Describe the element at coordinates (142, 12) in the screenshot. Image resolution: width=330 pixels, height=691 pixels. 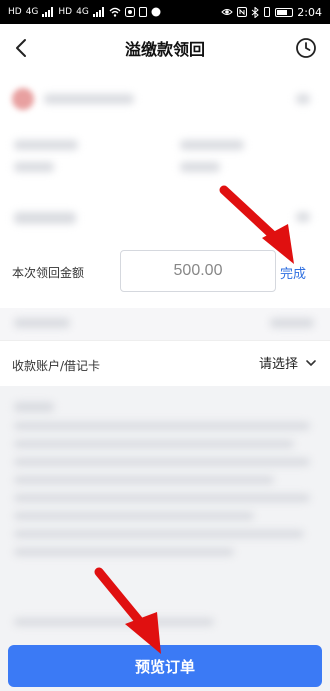
I see `sim-icon` at that location.